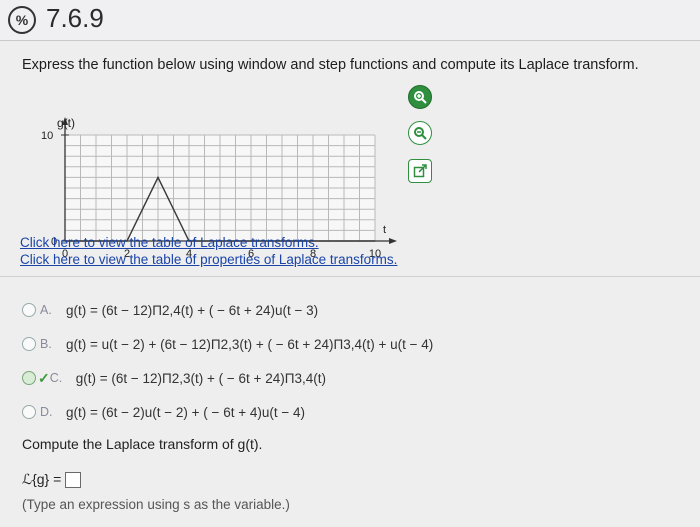  Describe the element at coordinates (44, 377) in the screenshot. I see `correct-check-icon: ✓` at that location.